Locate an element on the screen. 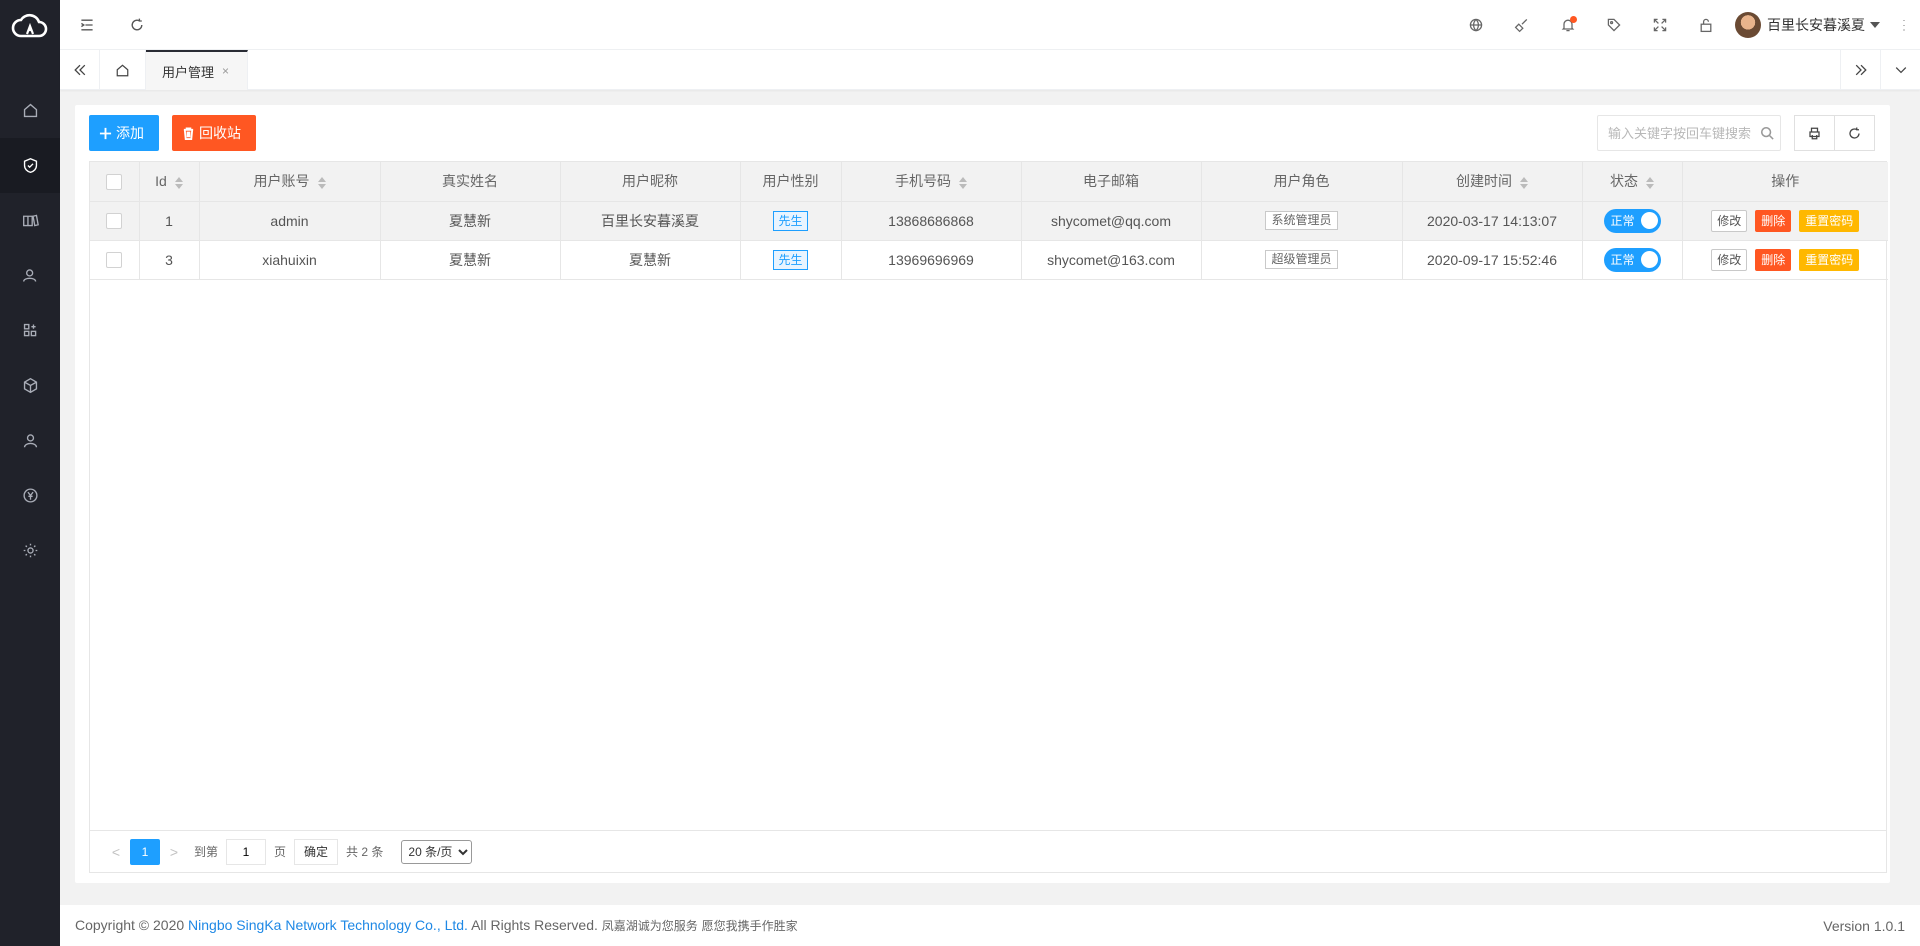 The height and width of the screenshot is (946, 1920). tabs-scroll-right-button is located at coordinates (1860, 70).